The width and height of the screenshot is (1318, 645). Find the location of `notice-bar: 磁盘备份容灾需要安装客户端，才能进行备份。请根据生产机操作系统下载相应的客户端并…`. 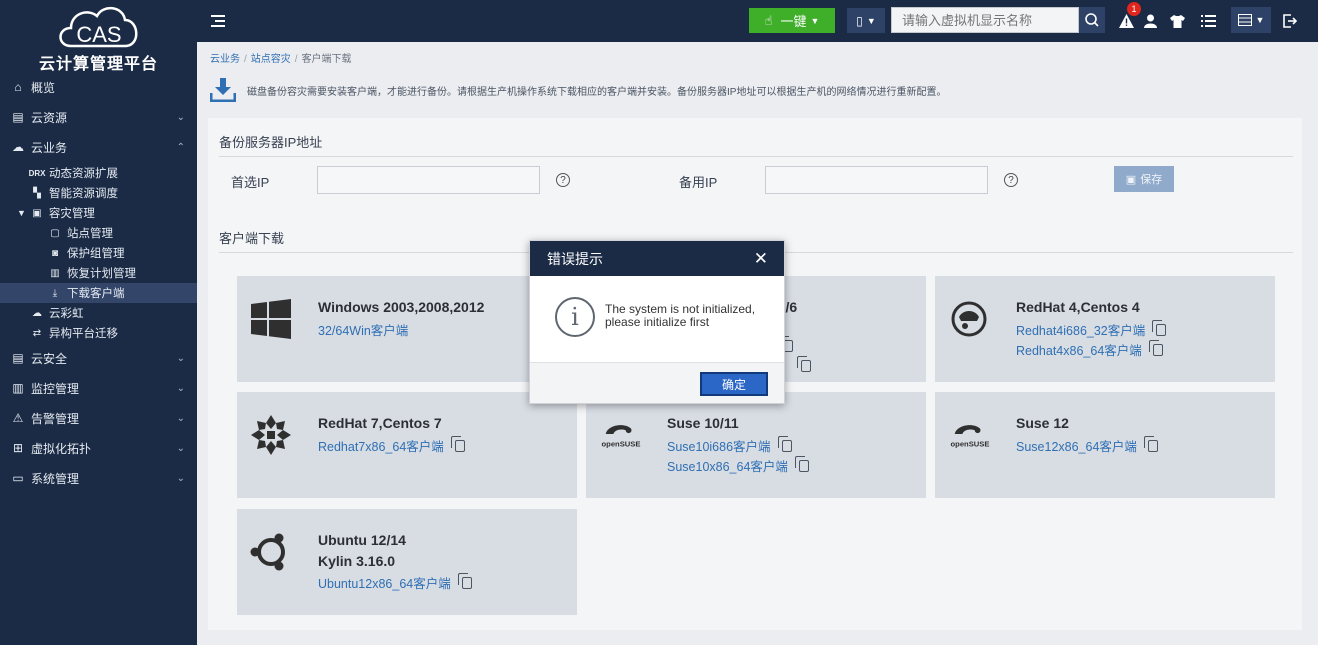

notice-bar: 磁盘备份容灾需要安装客户端，才能进行备份。请根据生产机操作系统下载相应的客户端并… is located at coordinates (760, 90).